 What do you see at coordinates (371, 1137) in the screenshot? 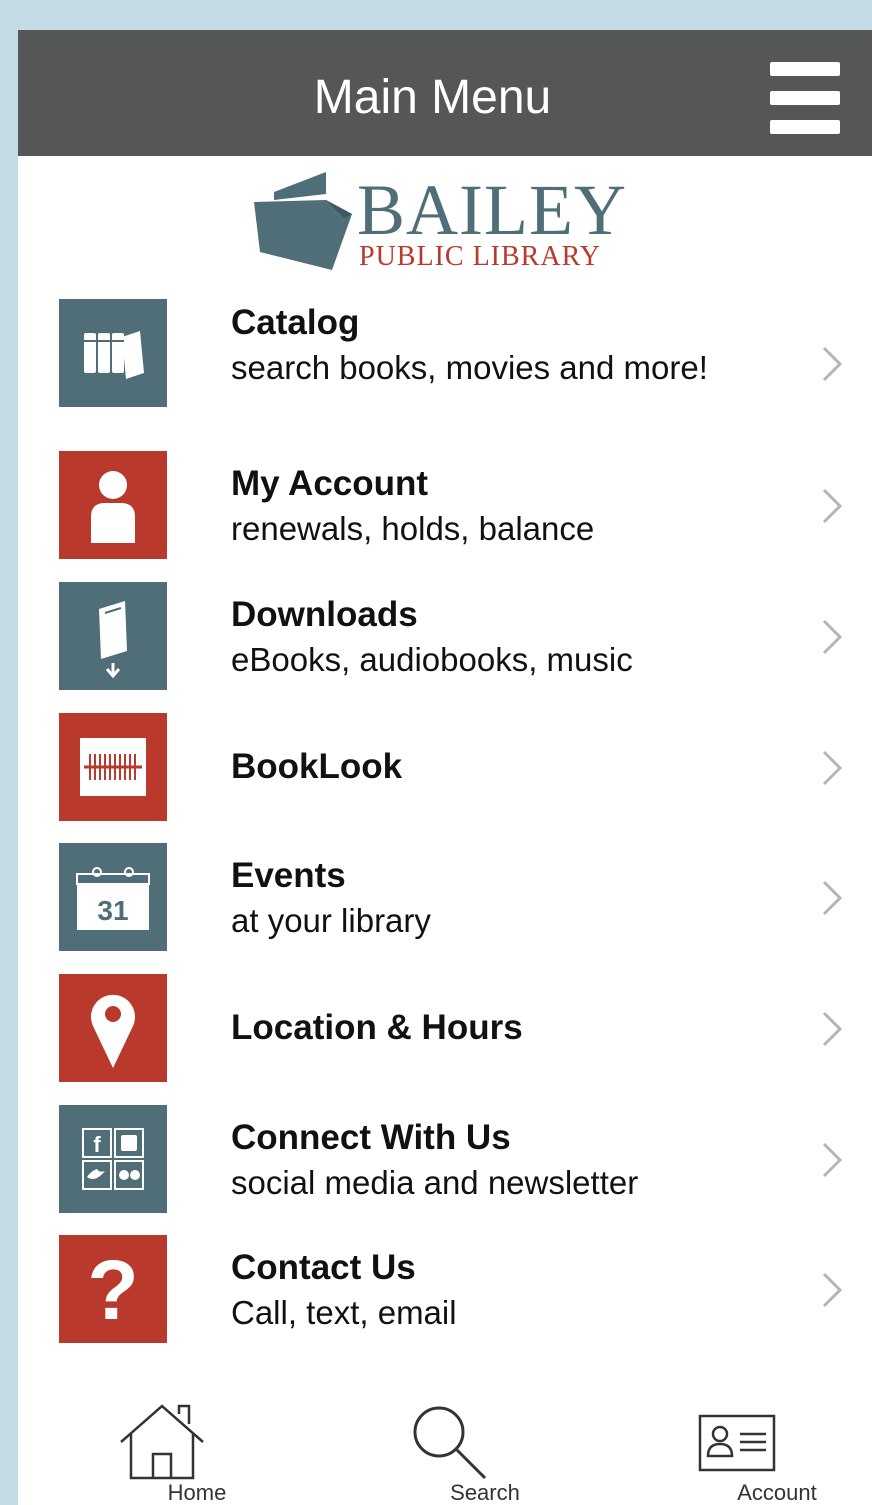
I see `menu-item-title: Connect With Us` at bounding box center [371, 1137].